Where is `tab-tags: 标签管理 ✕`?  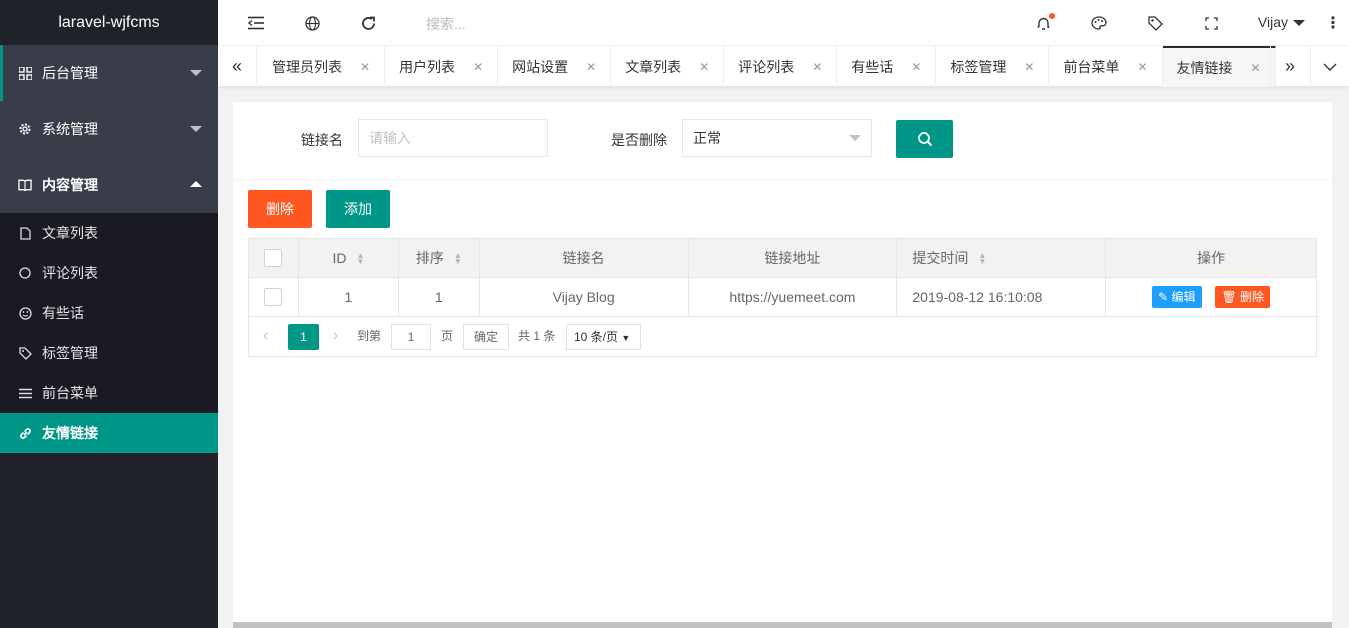
tab-tags: 标签管理 ✕ is located at coordinates (993, 66).